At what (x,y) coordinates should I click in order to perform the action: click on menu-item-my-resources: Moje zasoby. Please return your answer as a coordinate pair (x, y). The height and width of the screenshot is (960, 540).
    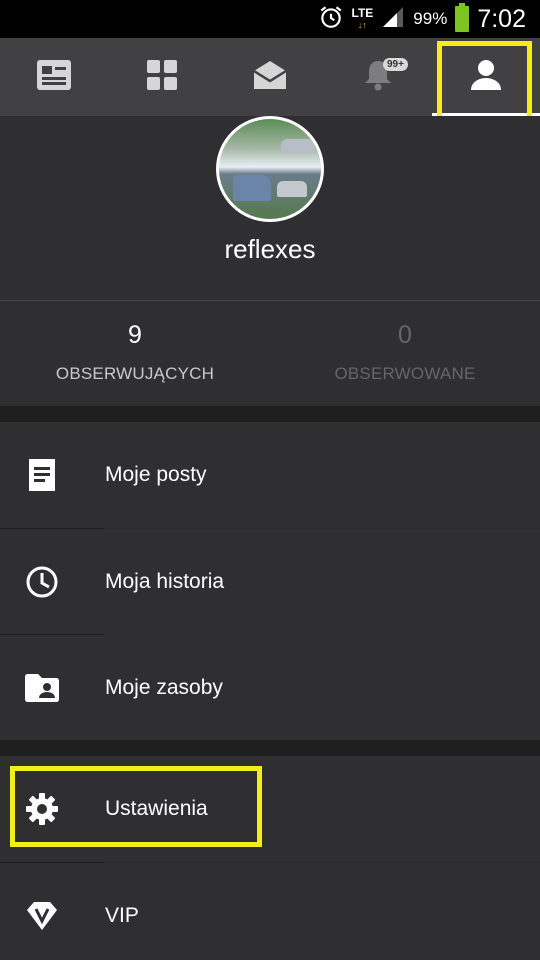
    Looking at the image, I should click on (270, 688).